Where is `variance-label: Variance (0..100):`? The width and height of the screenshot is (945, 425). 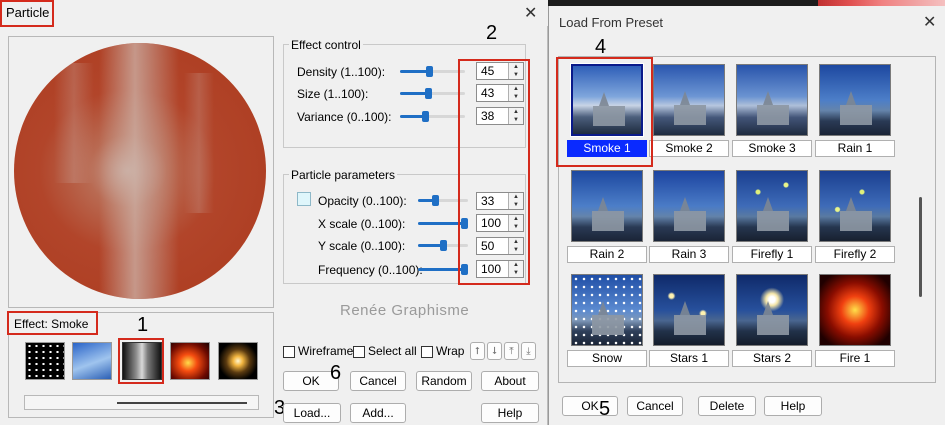
variance-label: Variance (0..100): is located at coordinates (344, 117).